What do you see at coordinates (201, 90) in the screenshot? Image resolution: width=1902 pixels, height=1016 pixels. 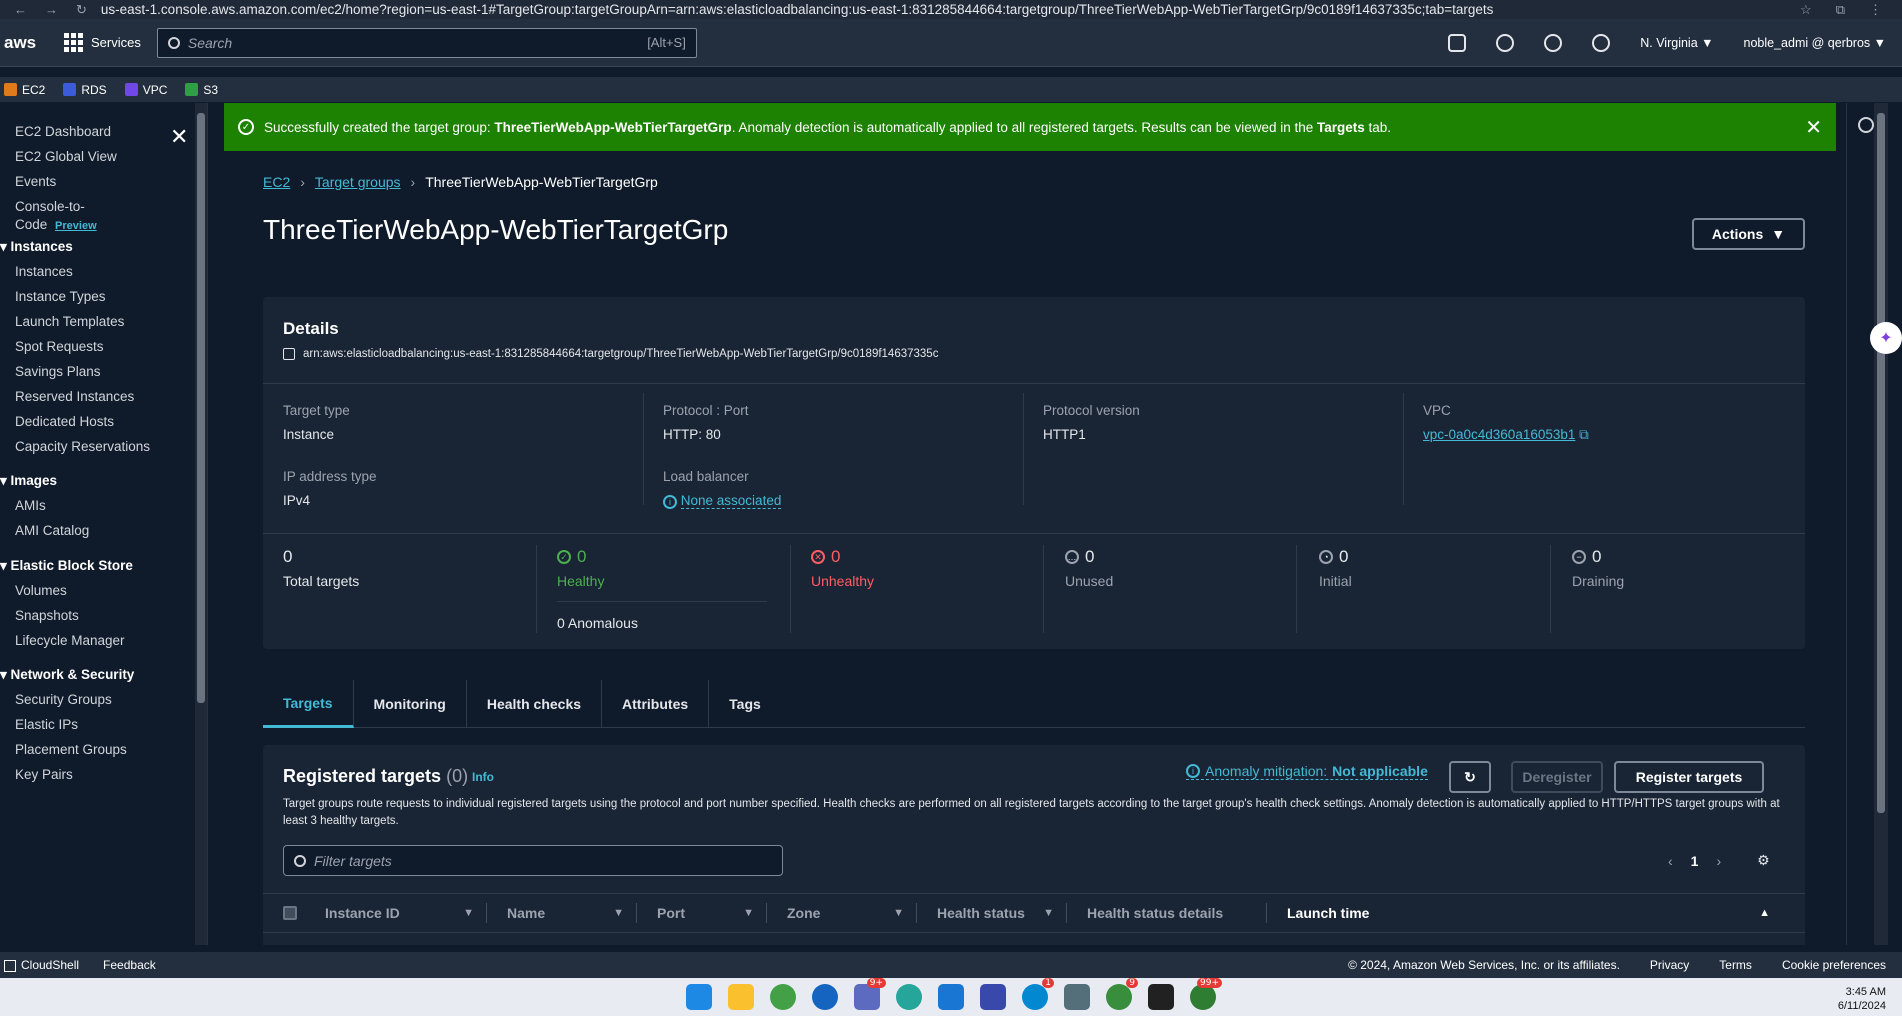 I see `favorite-s3: S3` at bounding box center [201, 90].